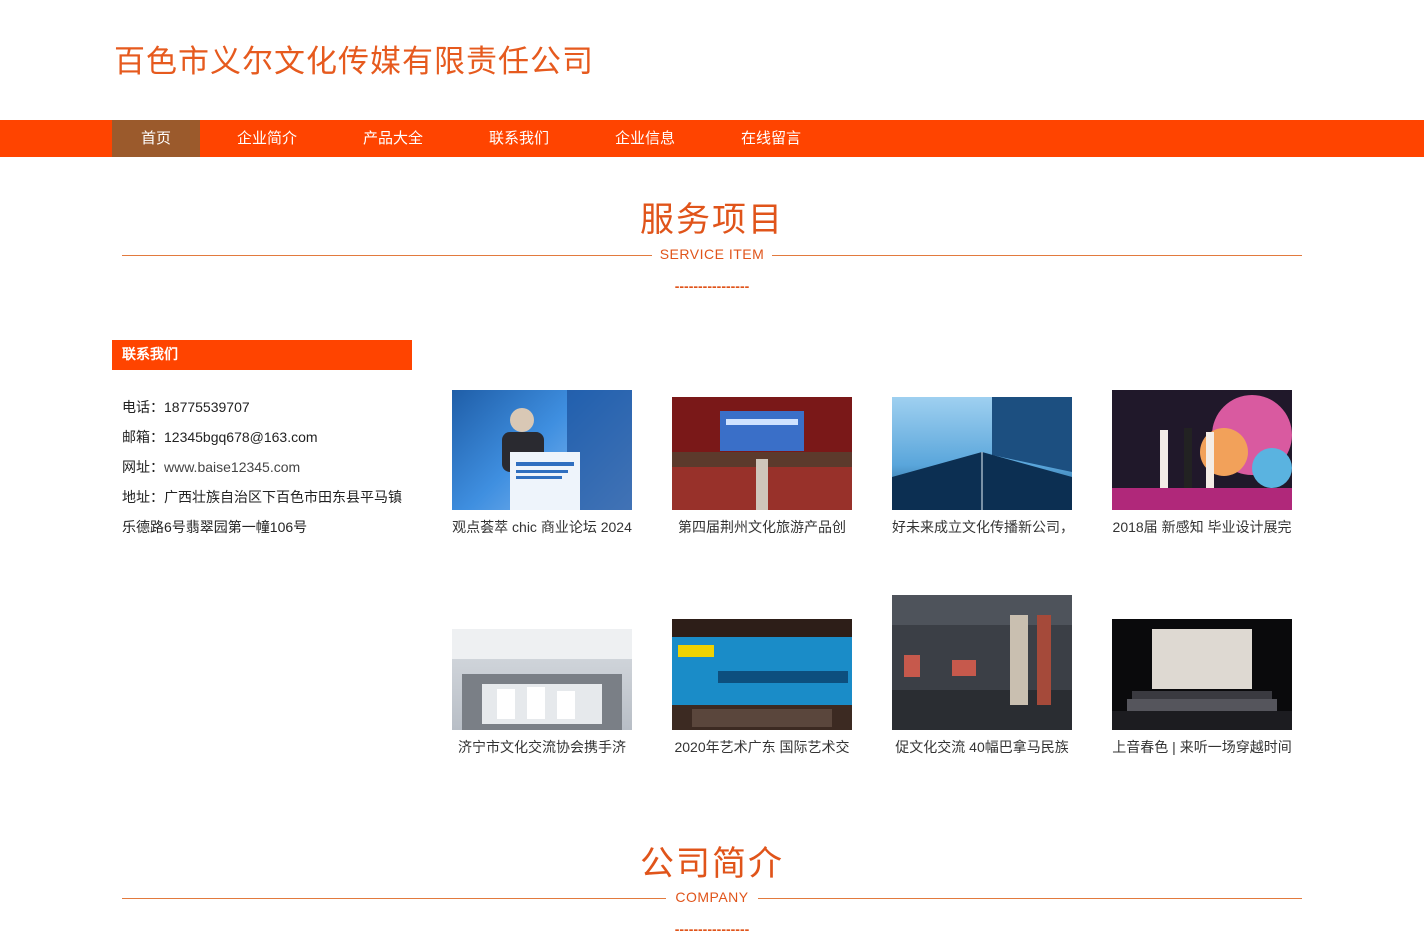 The width and height of the screenshot is (1424, 933). I want to click on product-photo-artexpo, so click(762, 683).